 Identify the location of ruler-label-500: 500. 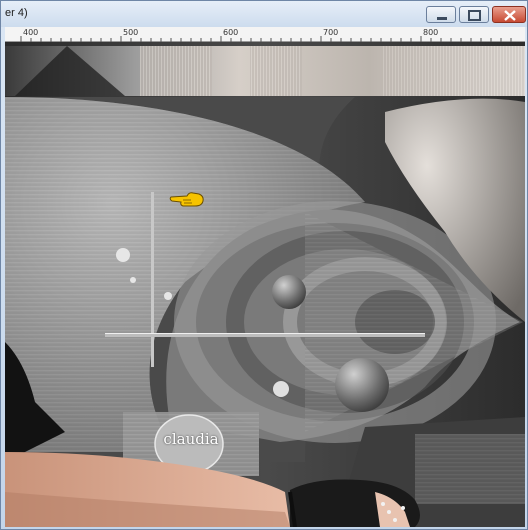
(131, 32).